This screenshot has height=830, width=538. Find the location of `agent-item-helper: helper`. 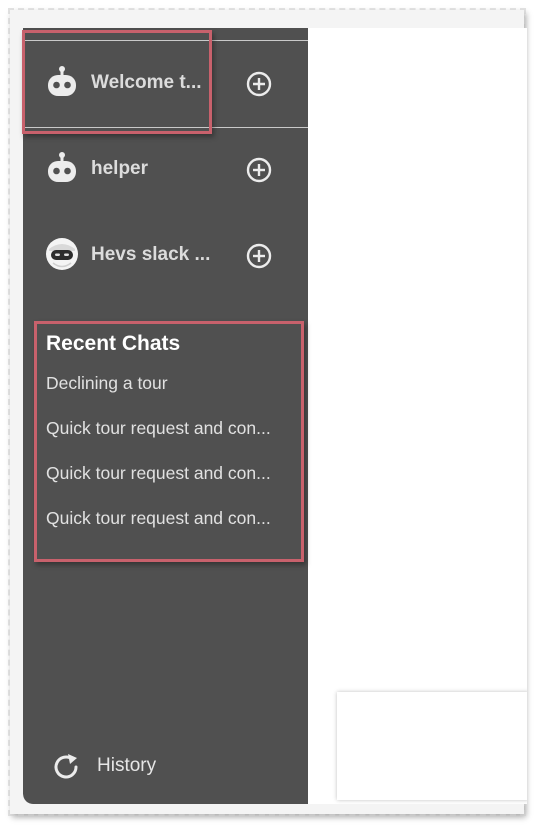

agent-item-helper: helper is located at coordinates (165, 170).